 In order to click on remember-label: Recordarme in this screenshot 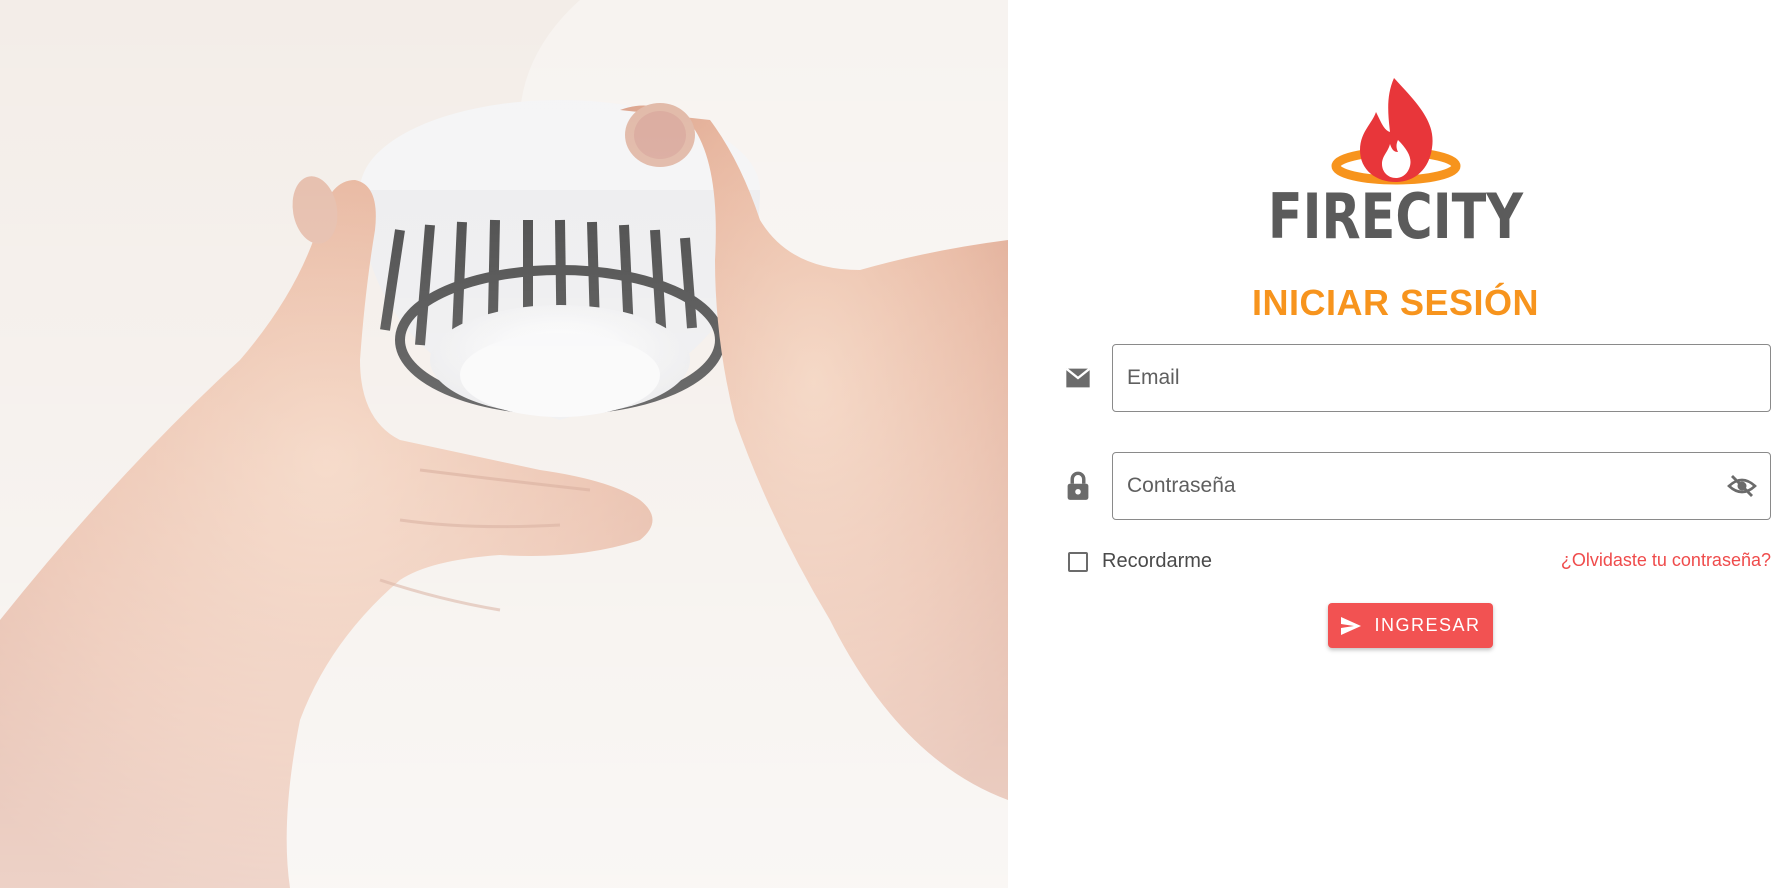, I will do `click(1157, 561)`.